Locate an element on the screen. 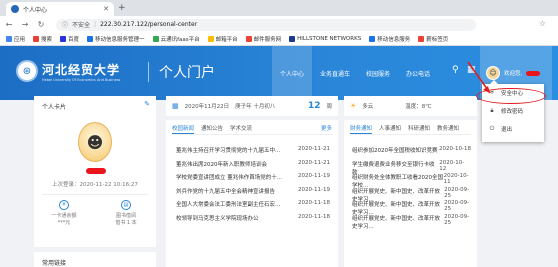  tab-notices: 通知公告 is located at coordinates (212, 129).